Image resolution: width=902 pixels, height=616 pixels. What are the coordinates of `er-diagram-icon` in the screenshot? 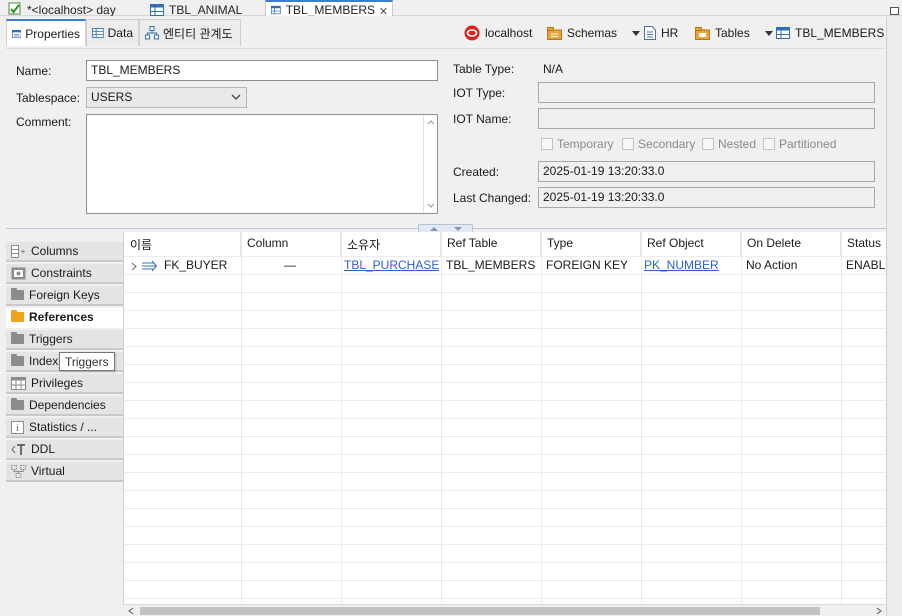 It's located at (152, 33).